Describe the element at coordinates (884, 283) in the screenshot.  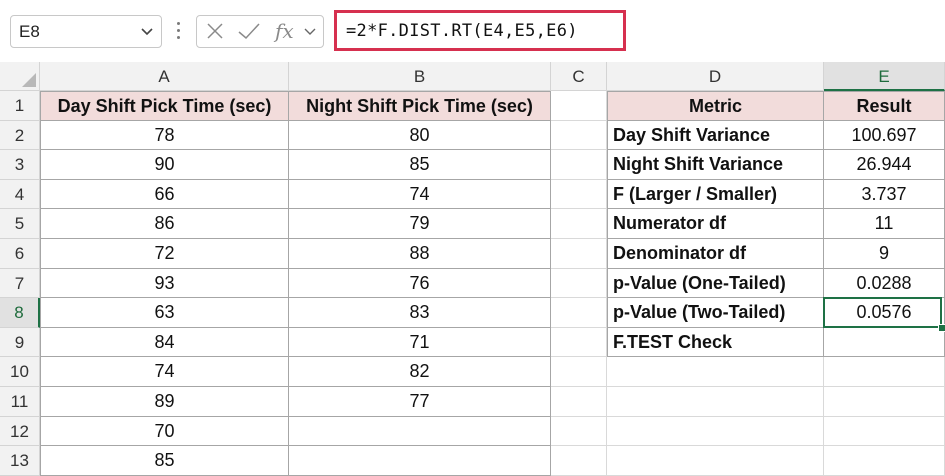
I see `cell-e7: 0.0288` at that location.